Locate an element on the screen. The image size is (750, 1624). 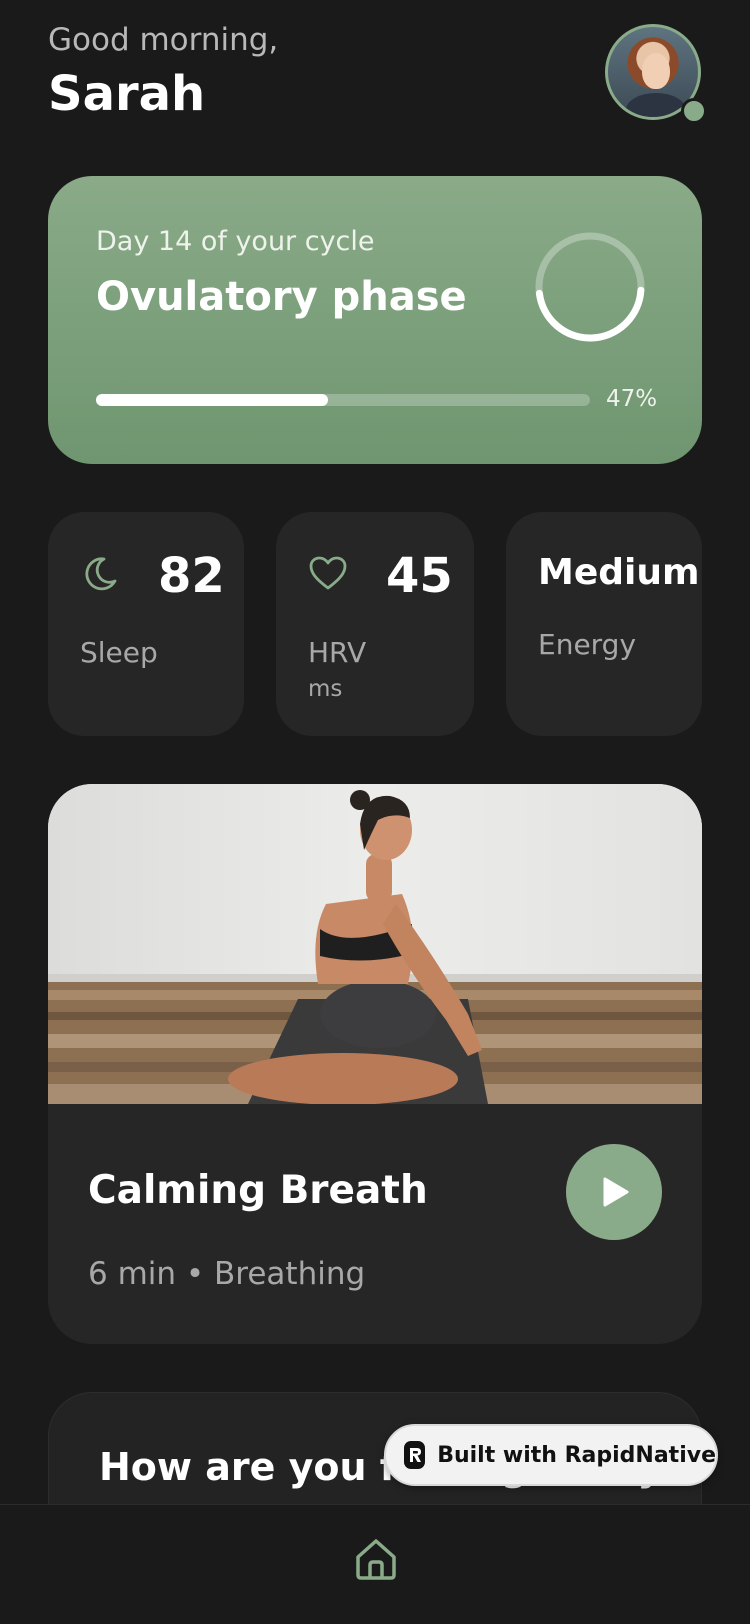
avatar-face is located at coordinates (656, 71).